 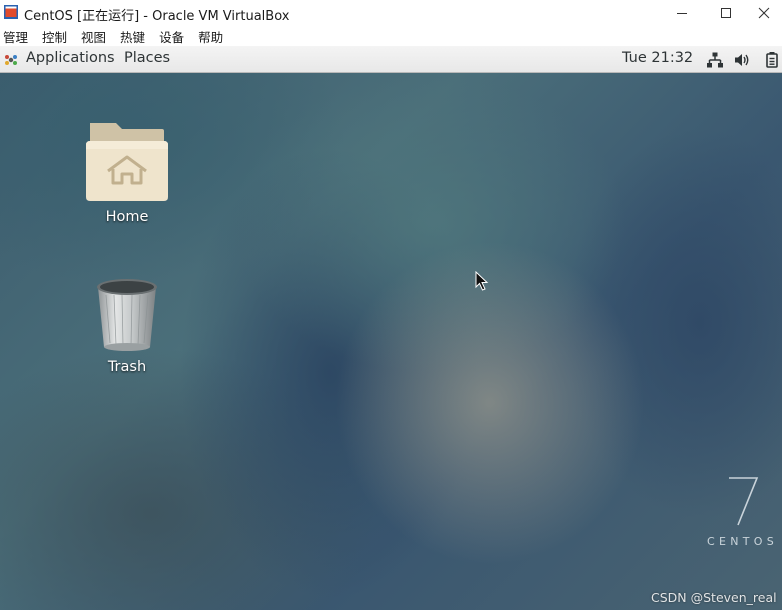 What do you see at coordinates (772, 60) in the screenshot?
I see `power-icon` at bounding box center [772, 60].